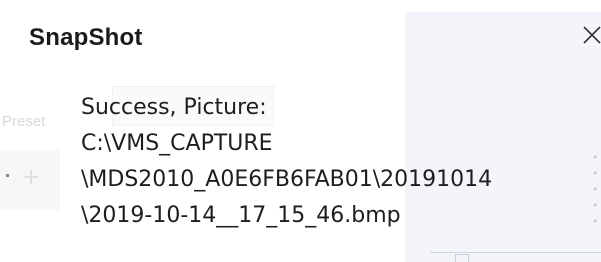 The width and height of the screenshot is (601, 262). What do you see at coordinates (86, 37) in the screenshot?
I see `dialog-title: SnapShot` at bounding box center [86, 37].